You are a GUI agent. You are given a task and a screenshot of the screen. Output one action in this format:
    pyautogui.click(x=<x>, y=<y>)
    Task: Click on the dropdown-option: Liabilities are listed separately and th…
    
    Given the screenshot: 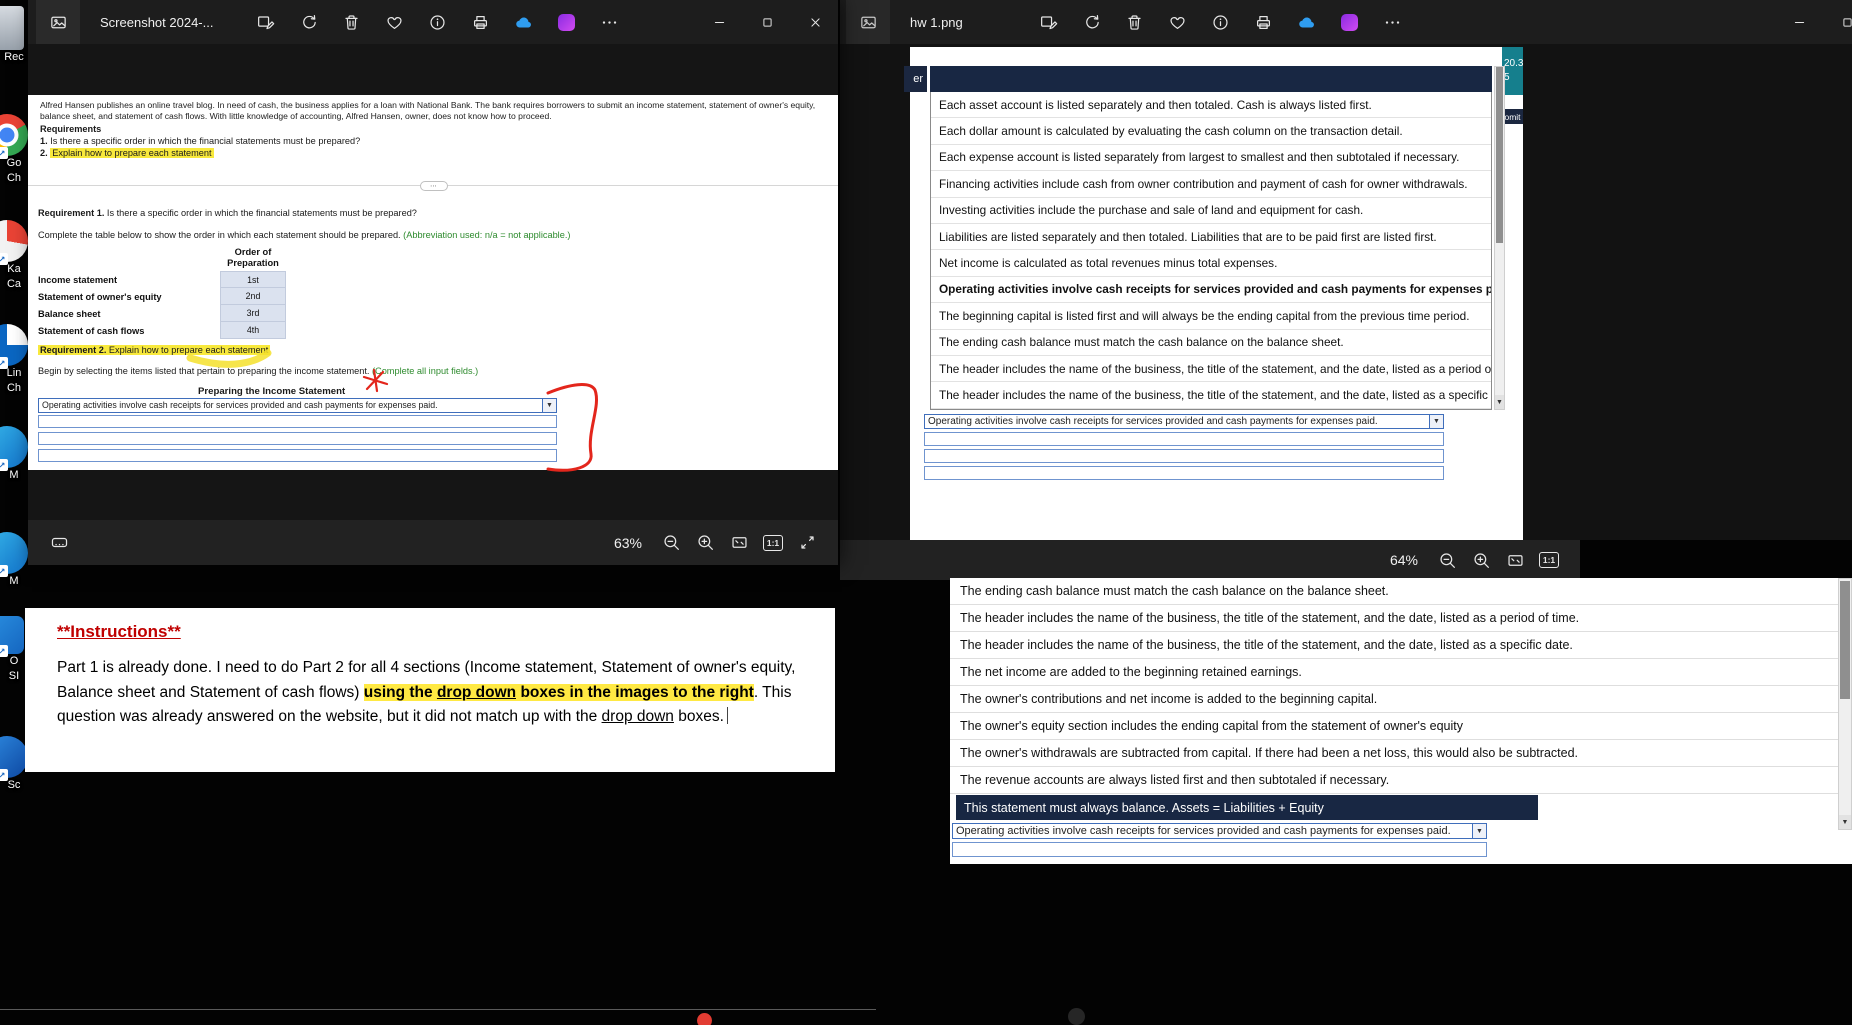 What is the action you would take?
    pyautogui.click(x=1211, y=237)
    